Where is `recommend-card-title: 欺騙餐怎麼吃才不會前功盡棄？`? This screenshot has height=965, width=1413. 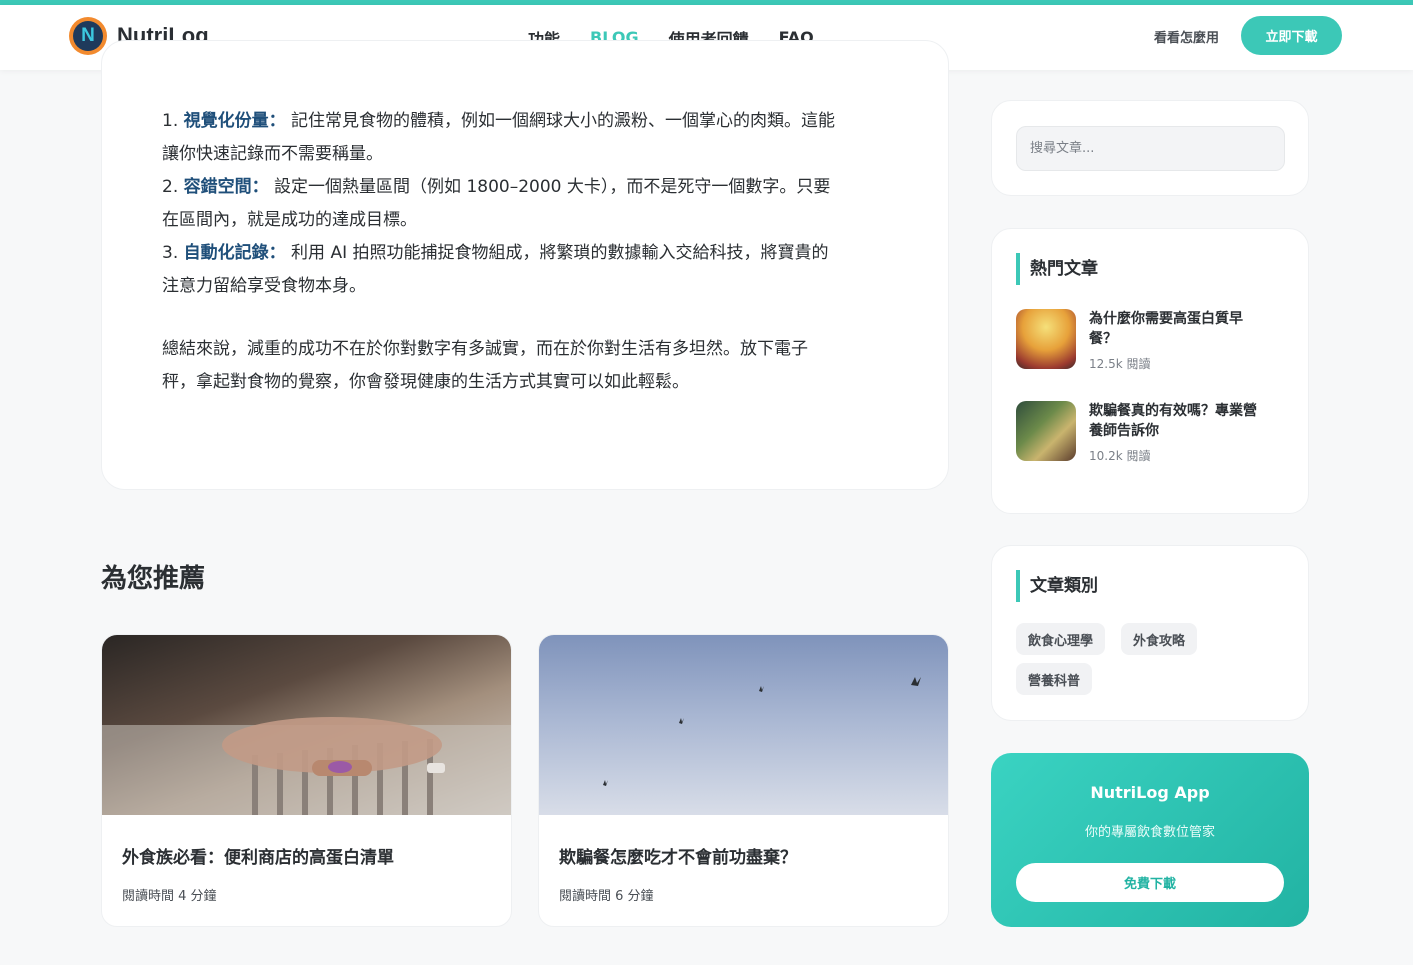 recommend-card-title: 欺騙餐怎麼吃才不會前功盡棄？ is located at coordinates (678, 858).